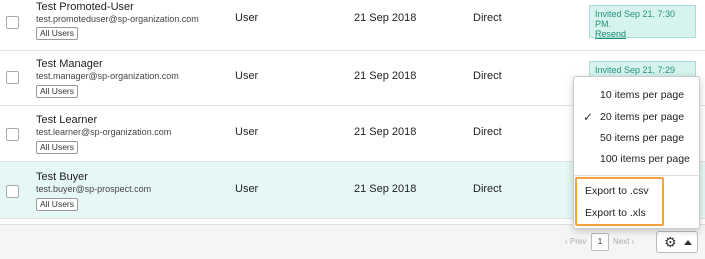 This screenshot has width=705, height=259. I want to click on pager-prev-link: ‹ Prev, so click(575, 241).